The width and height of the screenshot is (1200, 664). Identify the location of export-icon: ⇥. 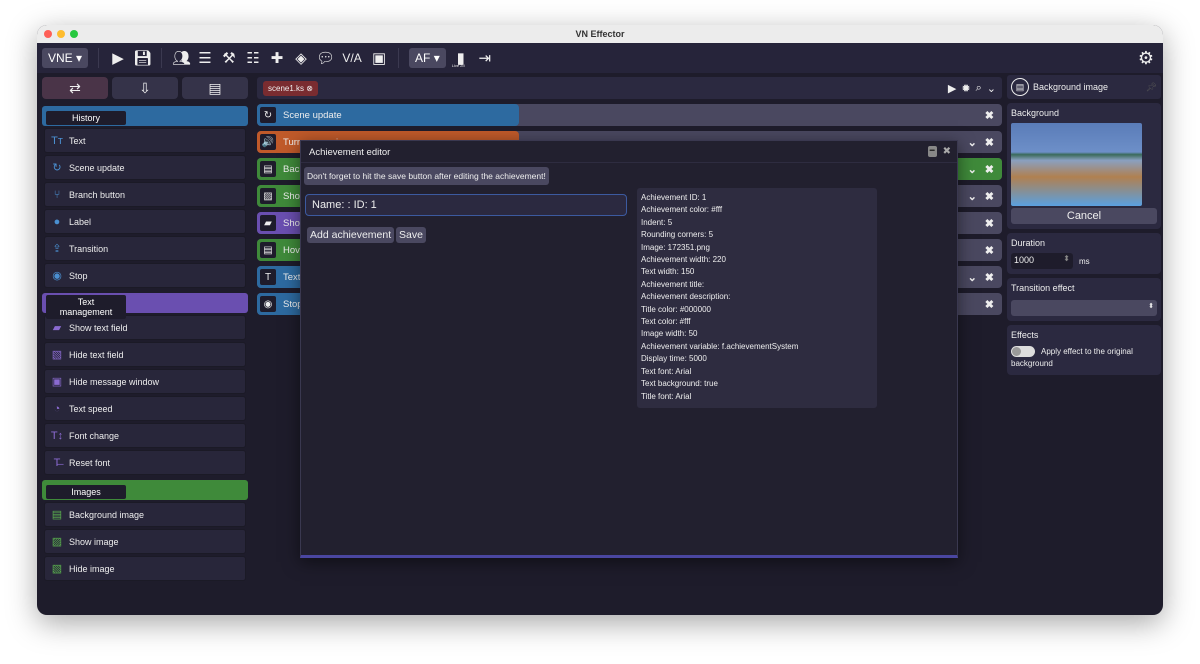
(485, 58).